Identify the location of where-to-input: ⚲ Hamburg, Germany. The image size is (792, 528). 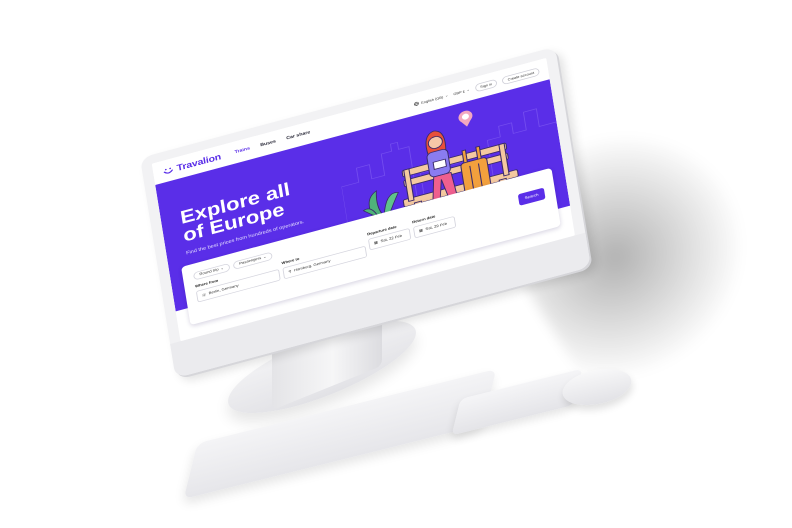
(325, 262).